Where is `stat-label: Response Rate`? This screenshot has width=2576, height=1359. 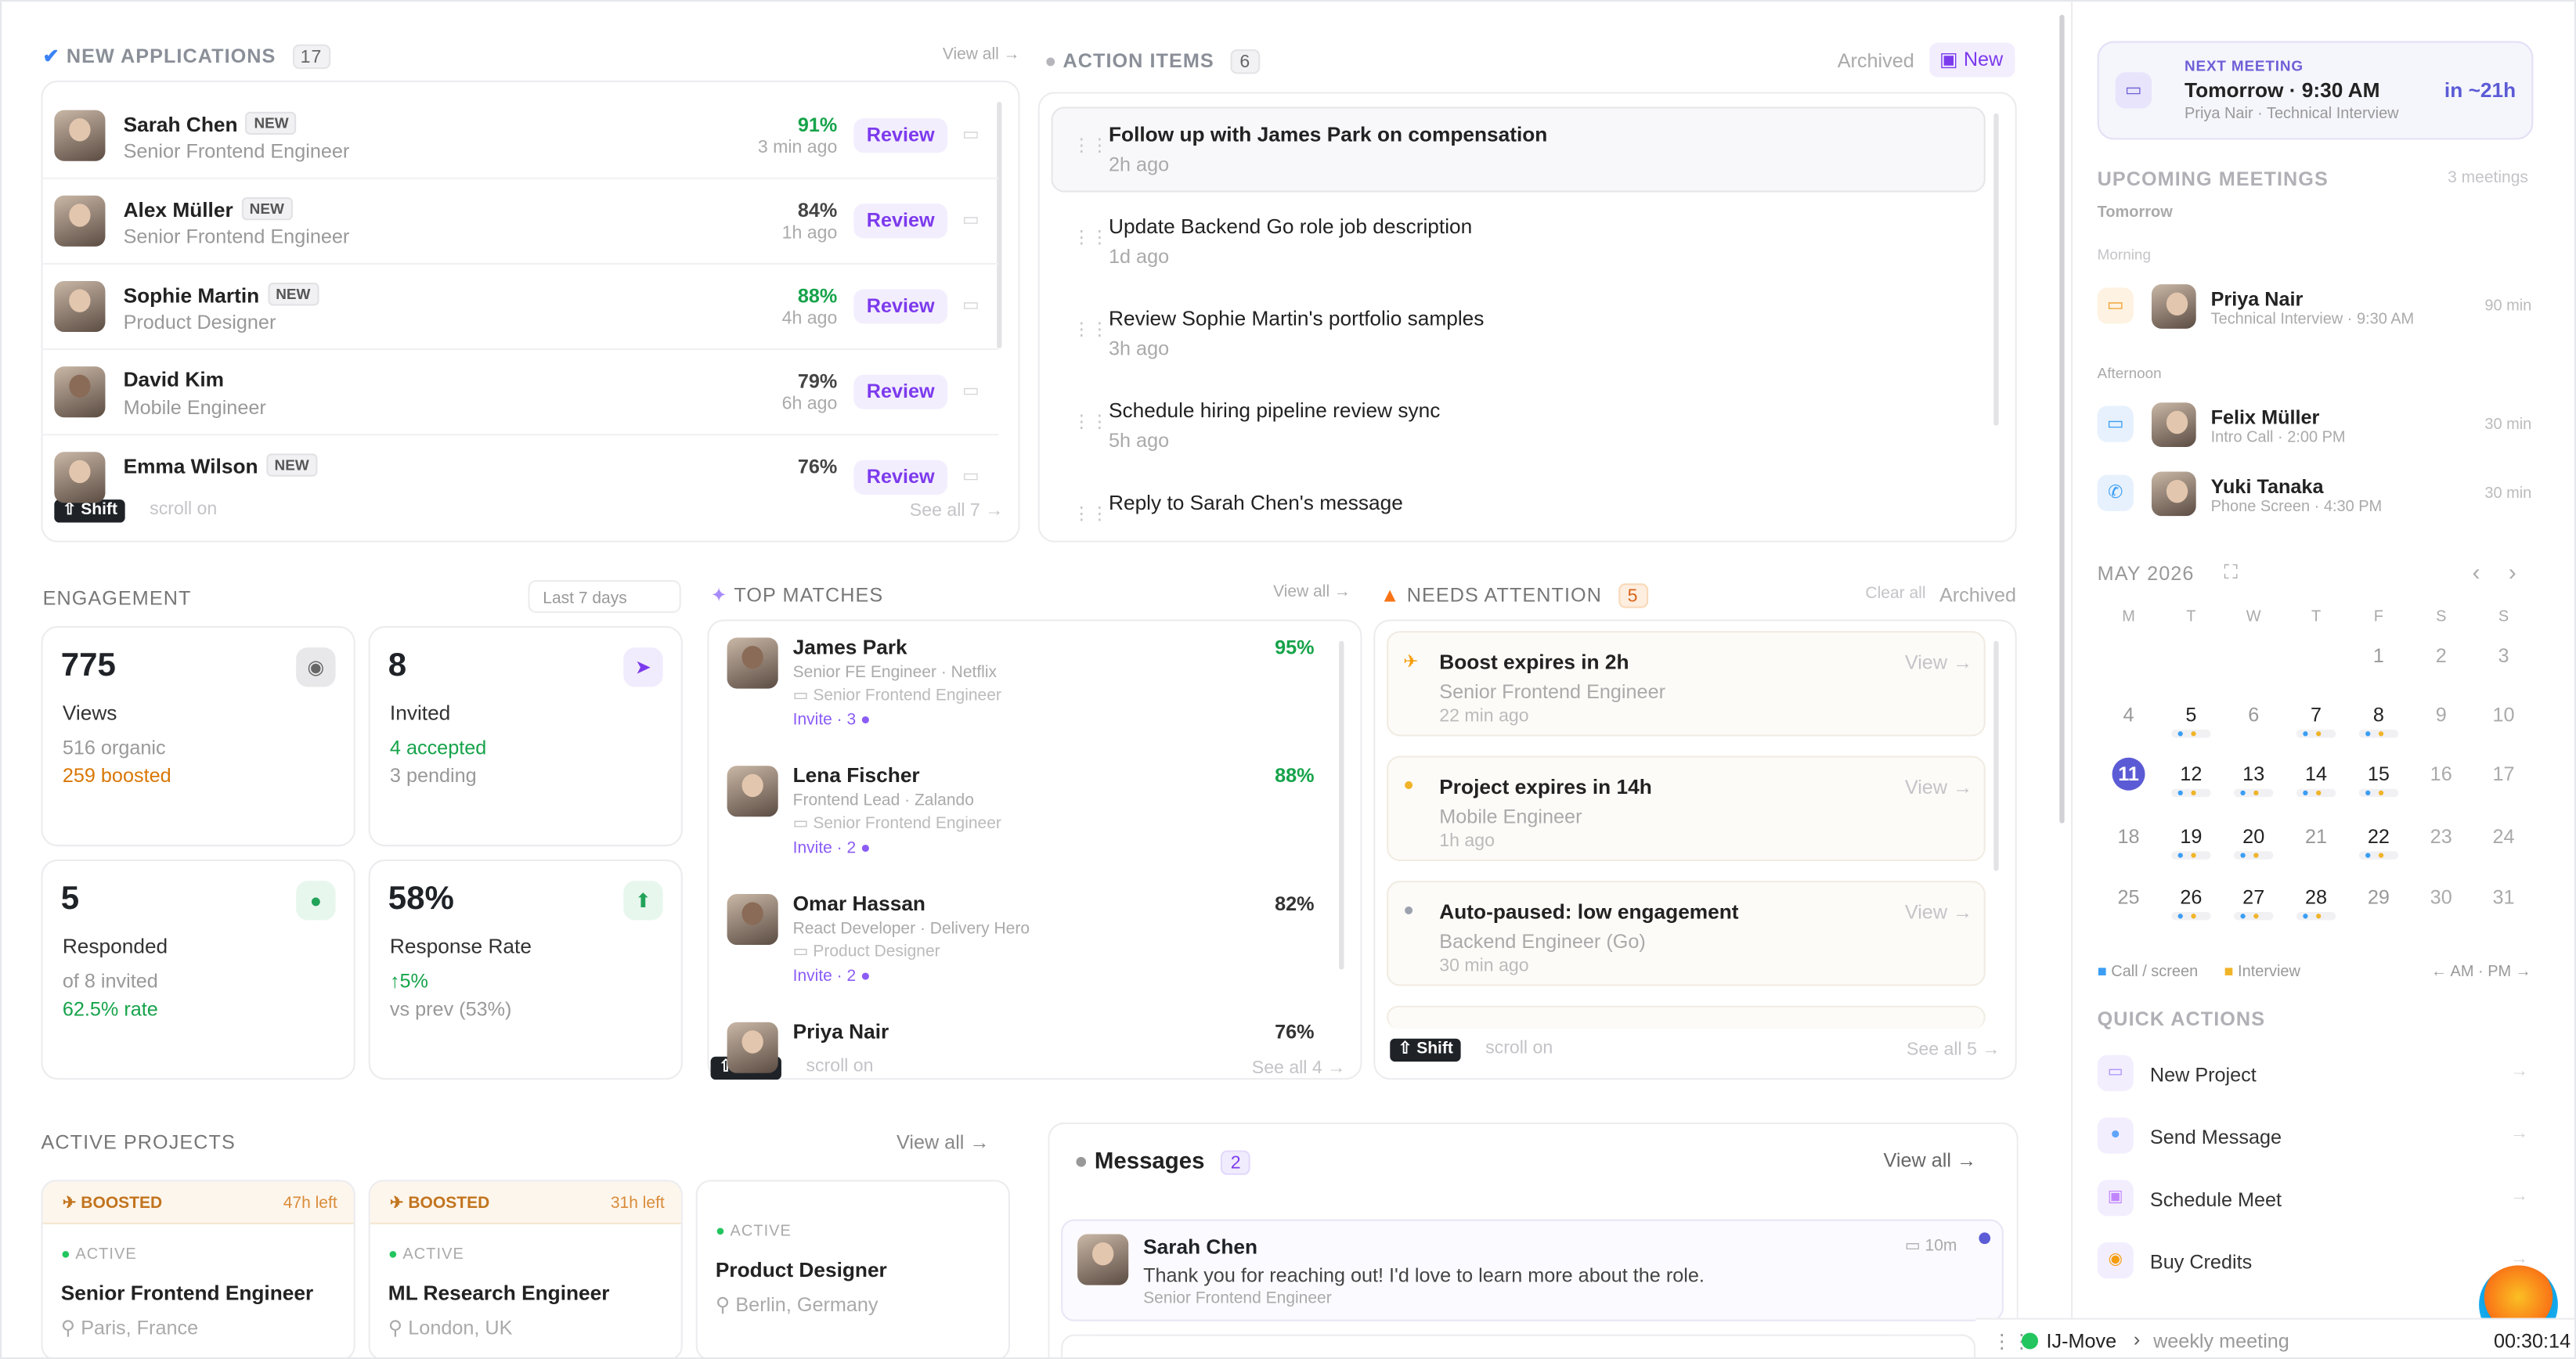 stat-label: Response Rate is located at coordinates (460, 946).